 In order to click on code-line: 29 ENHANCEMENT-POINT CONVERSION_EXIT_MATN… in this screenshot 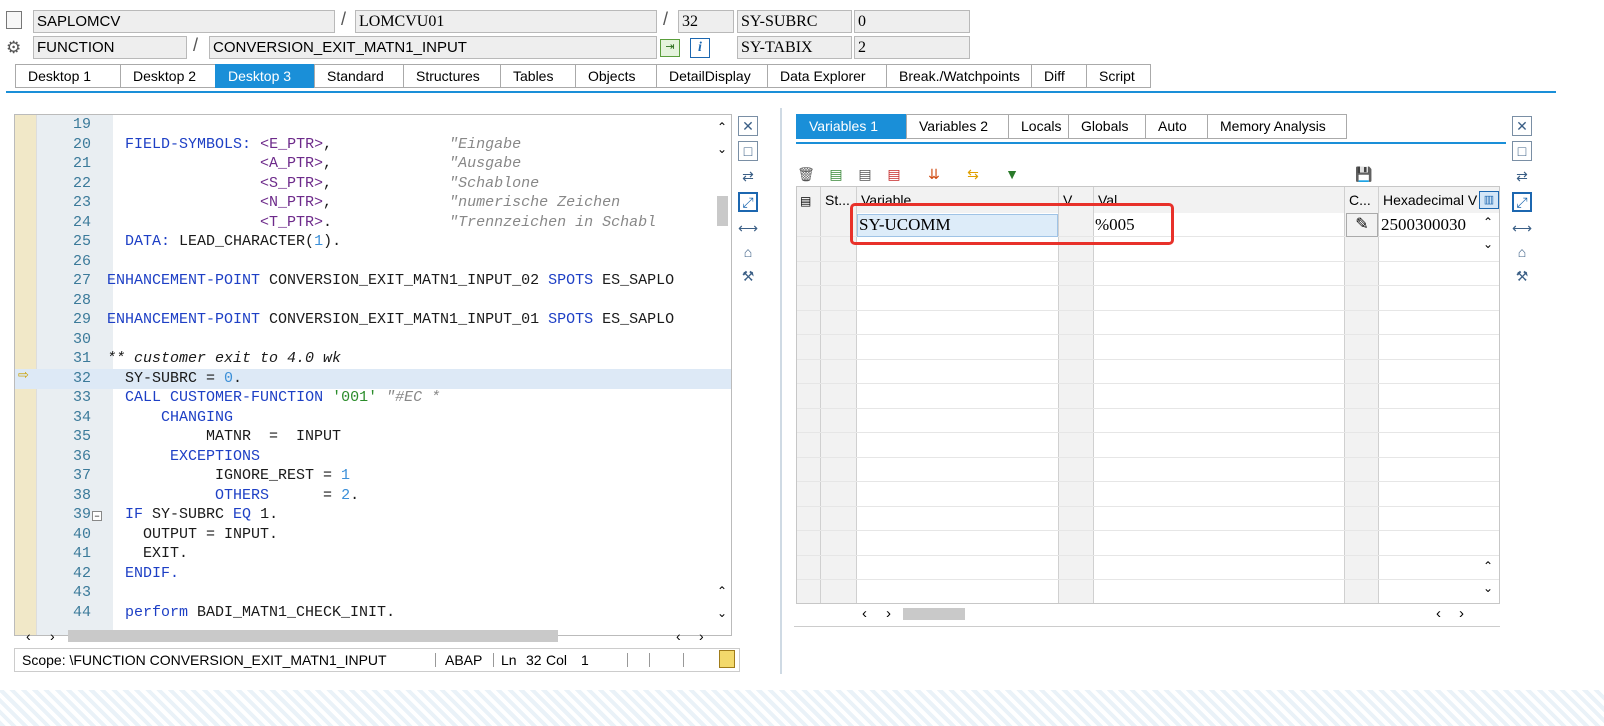, I will do `click(373, 320)`.